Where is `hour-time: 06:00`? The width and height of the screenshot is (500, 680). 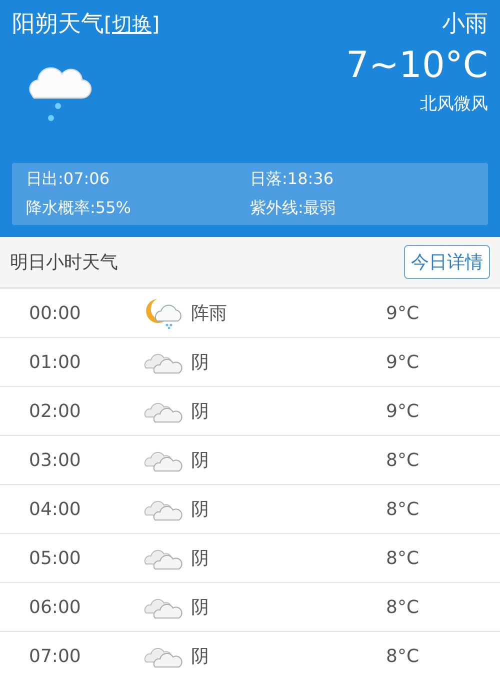
hour-time: 06:00 is located at coordinates (55, 607).